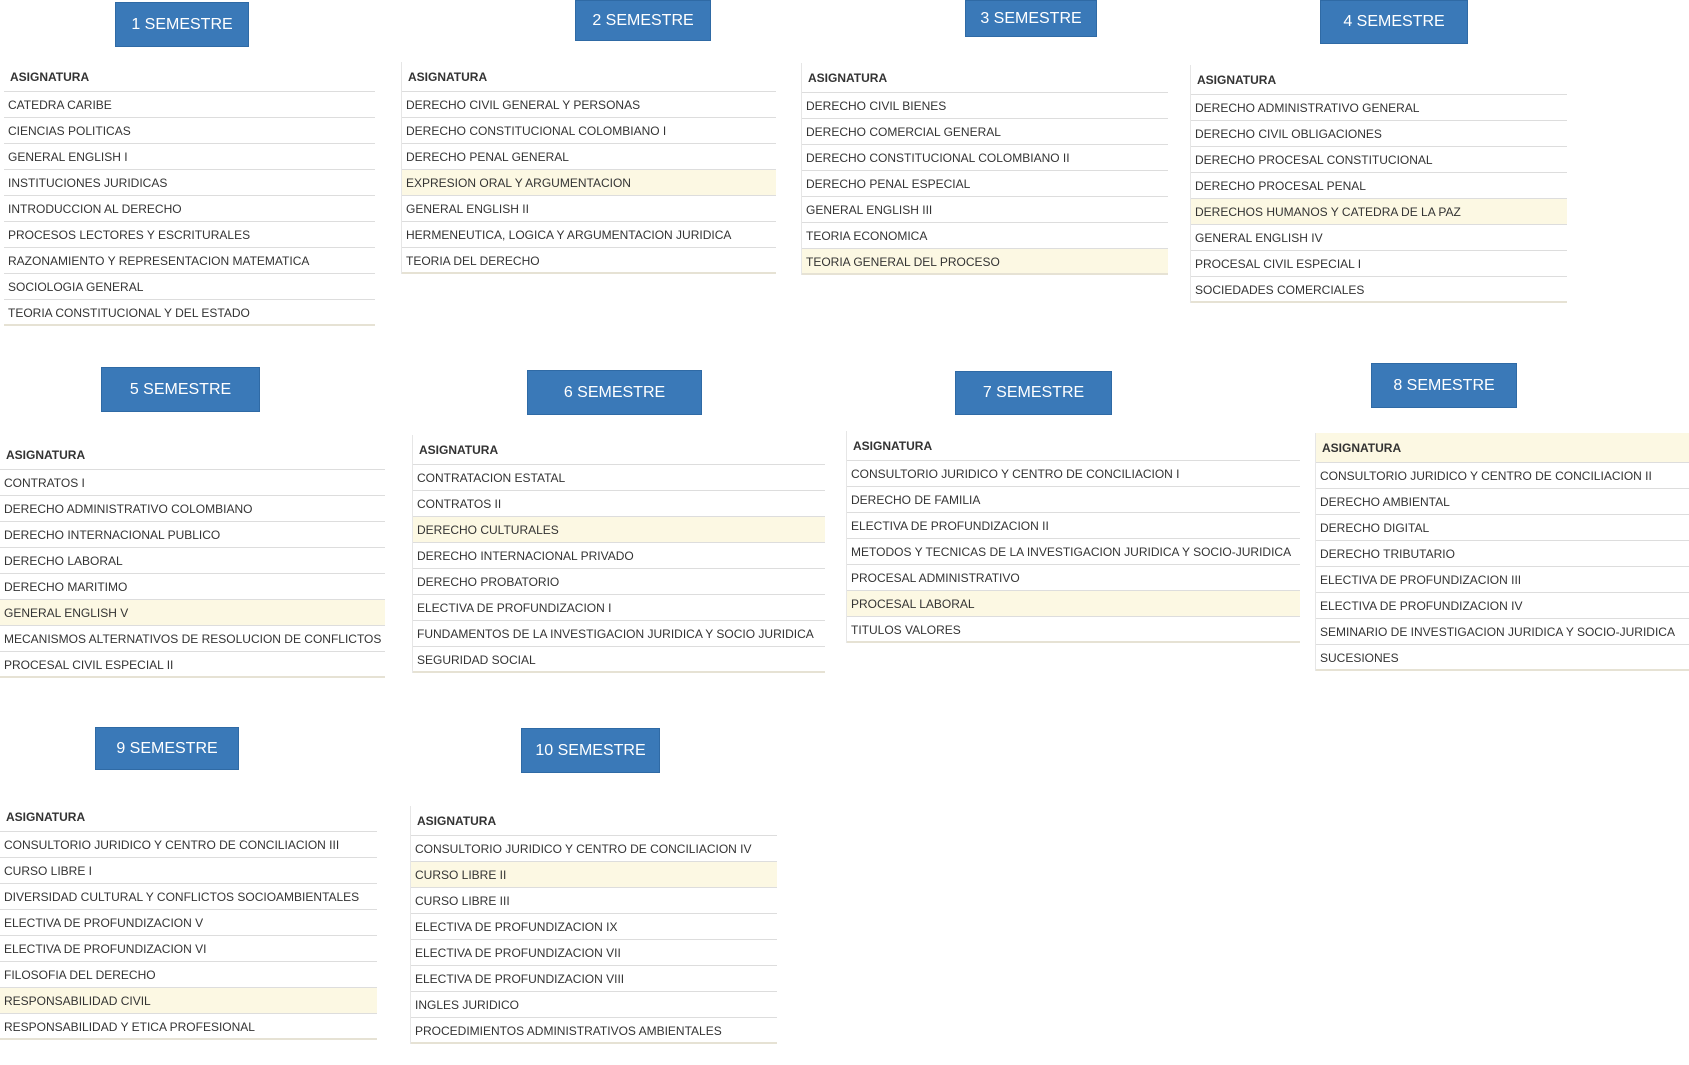  Describe the element at coordinates (985, 158) in the screenshot. I see `course-row: DERECHO CONSTITUCIONAL COLOMBIANO II` at that location.